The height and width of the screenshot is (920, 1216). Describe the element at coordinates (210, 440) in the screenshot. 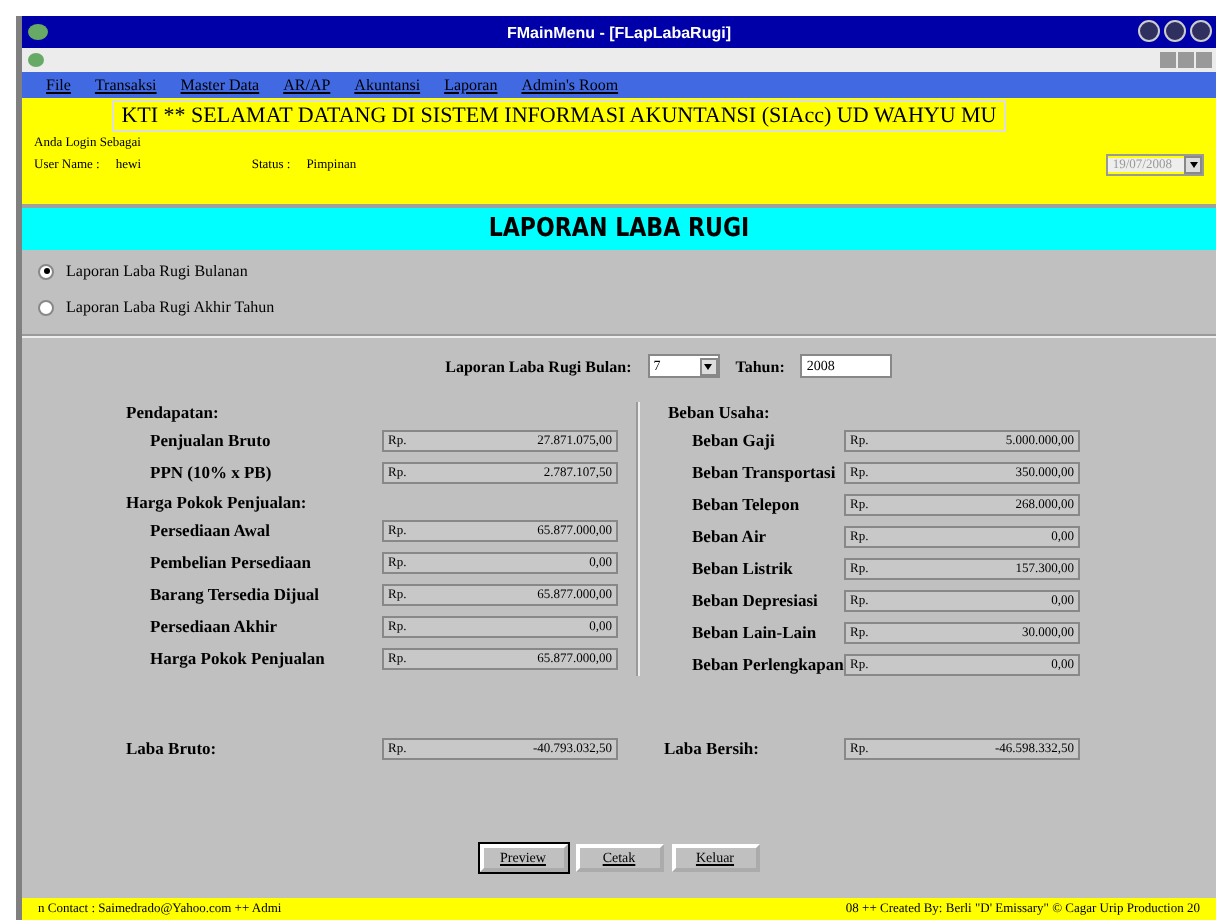

I see `field-label: Penjualan Bruto` at that location.